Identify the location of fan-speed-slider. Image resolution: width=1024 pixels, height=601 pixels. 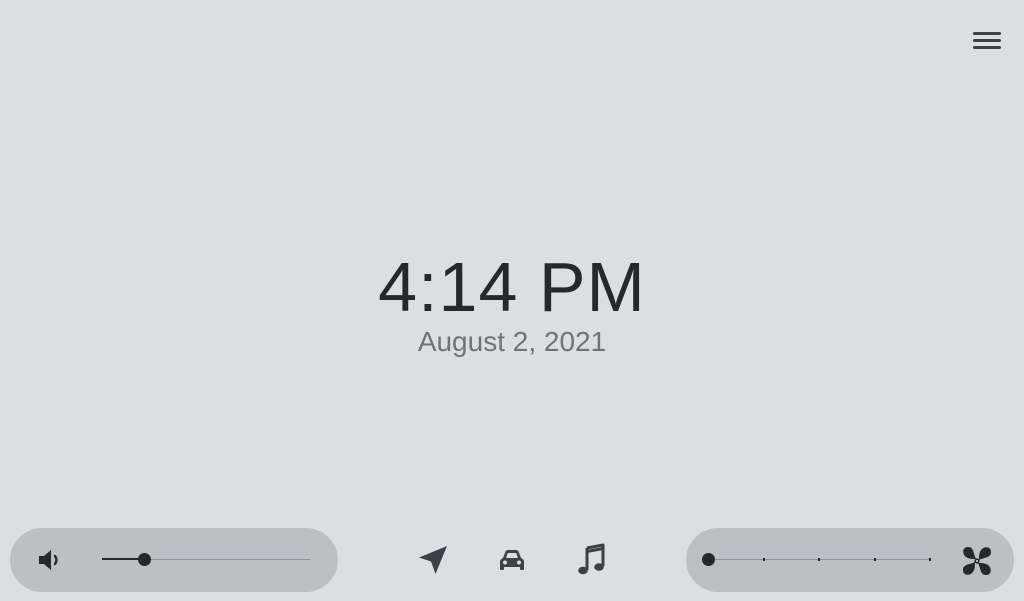
(816, 560).